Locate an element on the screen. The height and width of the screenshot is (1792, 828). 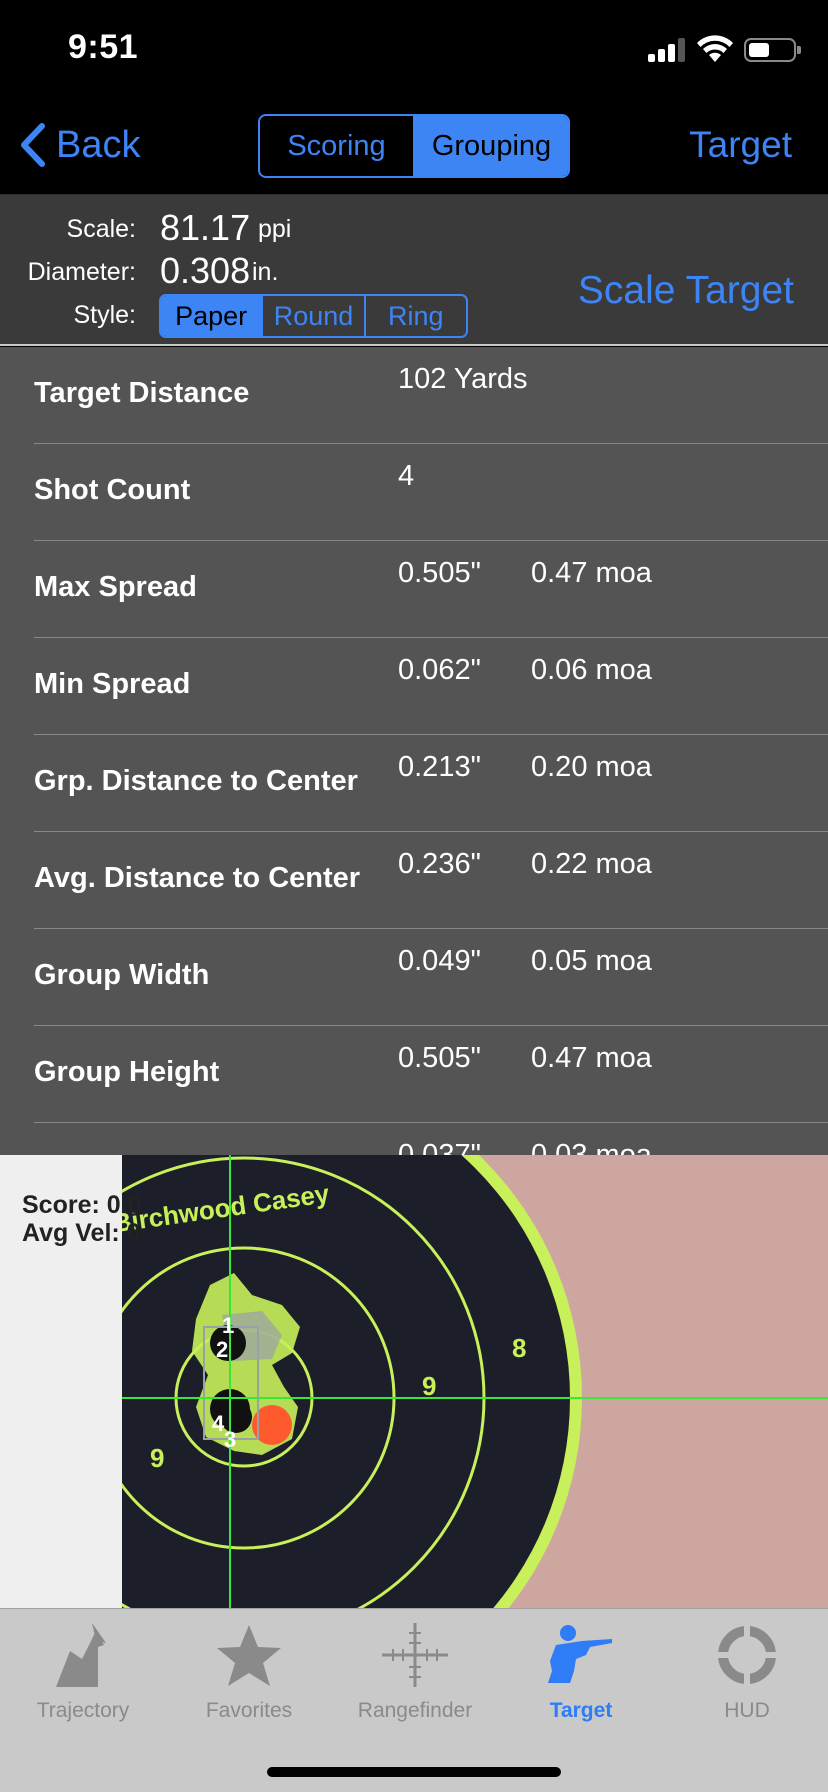
scale-unit: ppi is located at coordinates (275, 229).